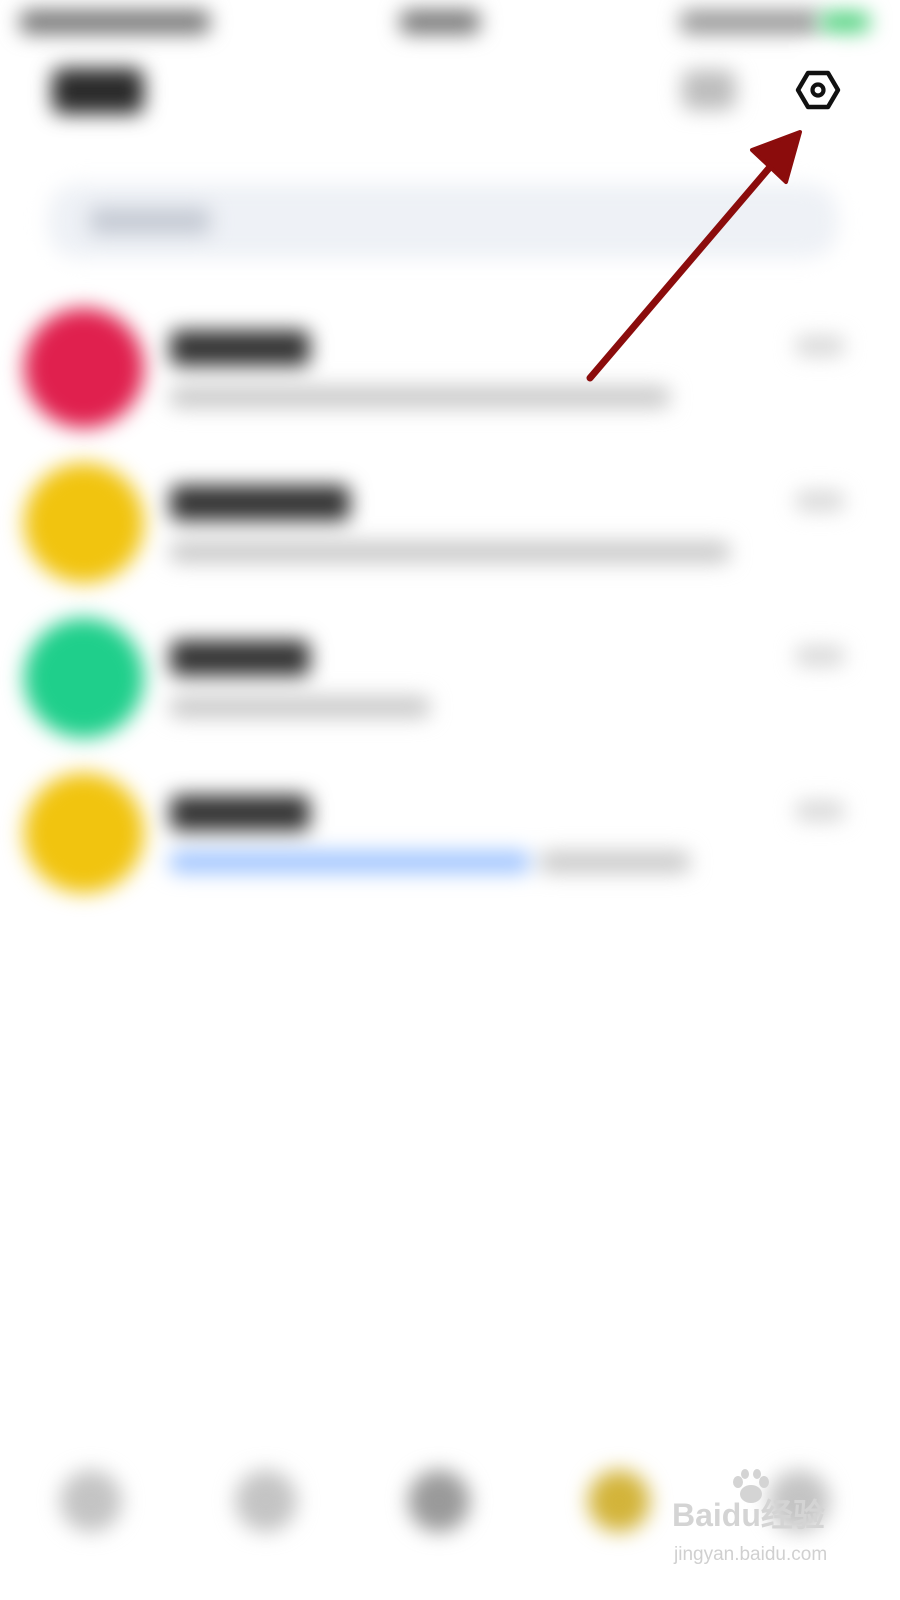 Image resolution: width=900 pixels, height=1600 pixels. I want to click on tab-discover, so click(439, 1501).